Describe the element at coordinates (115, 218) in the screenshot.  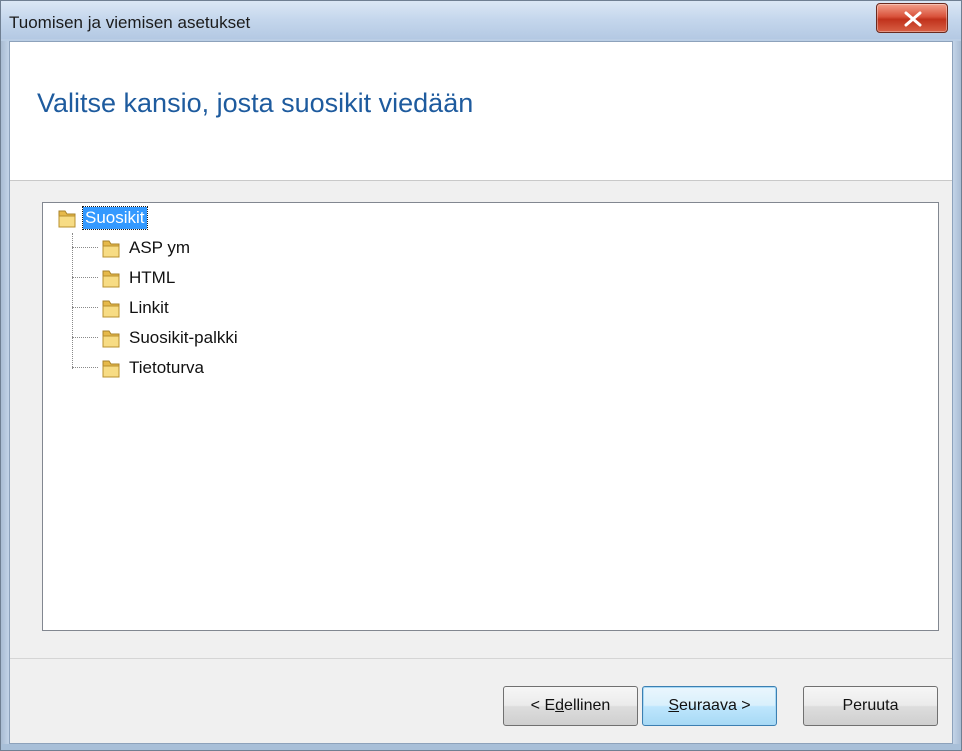
I see `tree-item-label: Suosikit` at that location.